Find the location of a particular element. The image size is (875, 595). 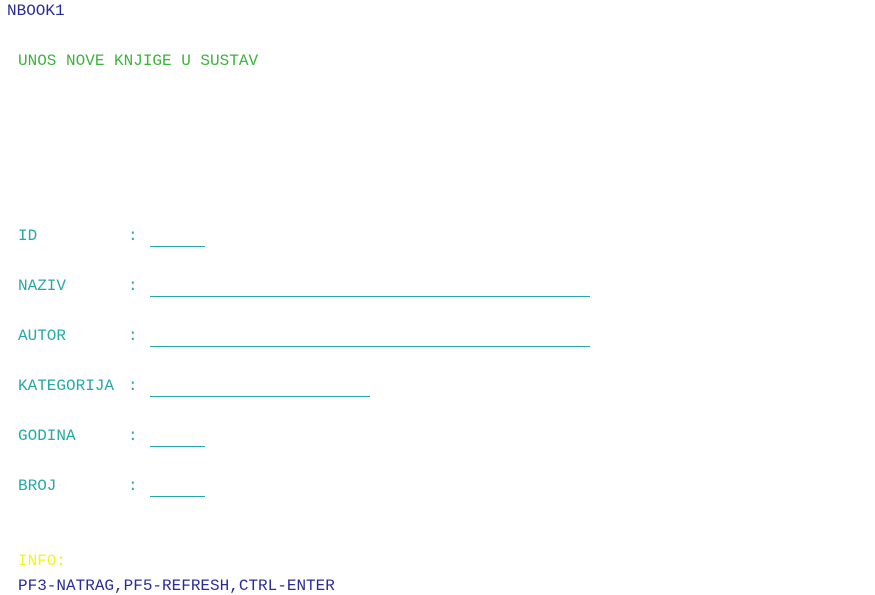

broj-label: BROJ is located at coordinates (37, 486).